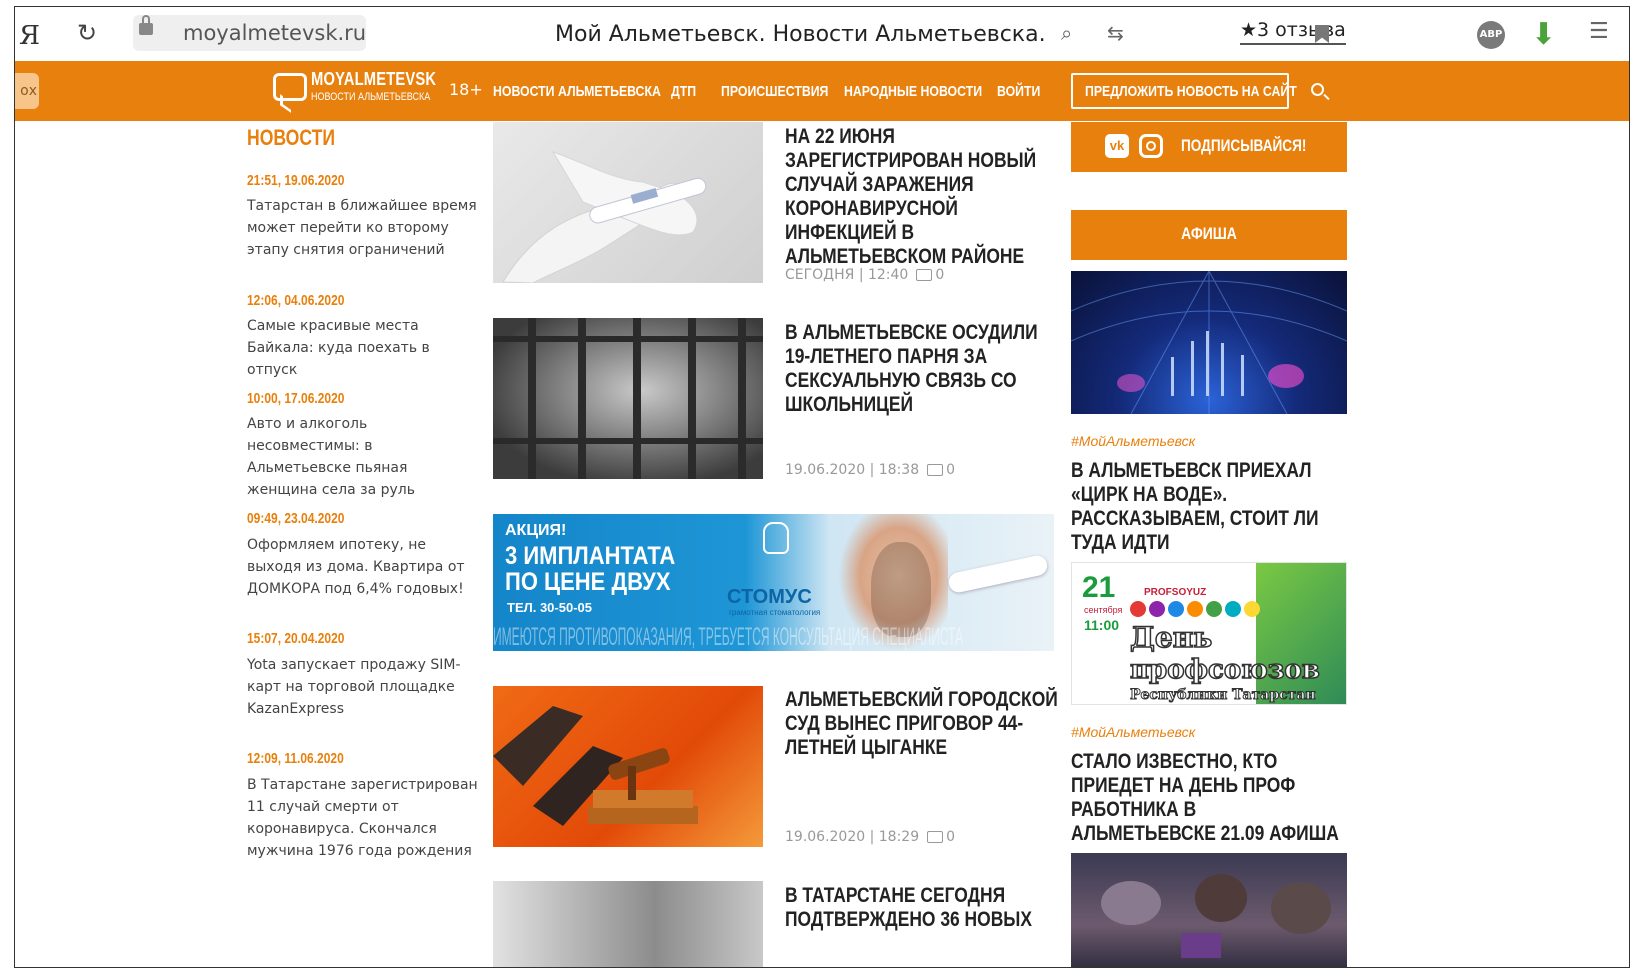 The image size is (1644, 978). What do you see at coordinates (1209, 910) in the screenshot?
I see `afisha-image-third` at bounding box center [1209, 910].